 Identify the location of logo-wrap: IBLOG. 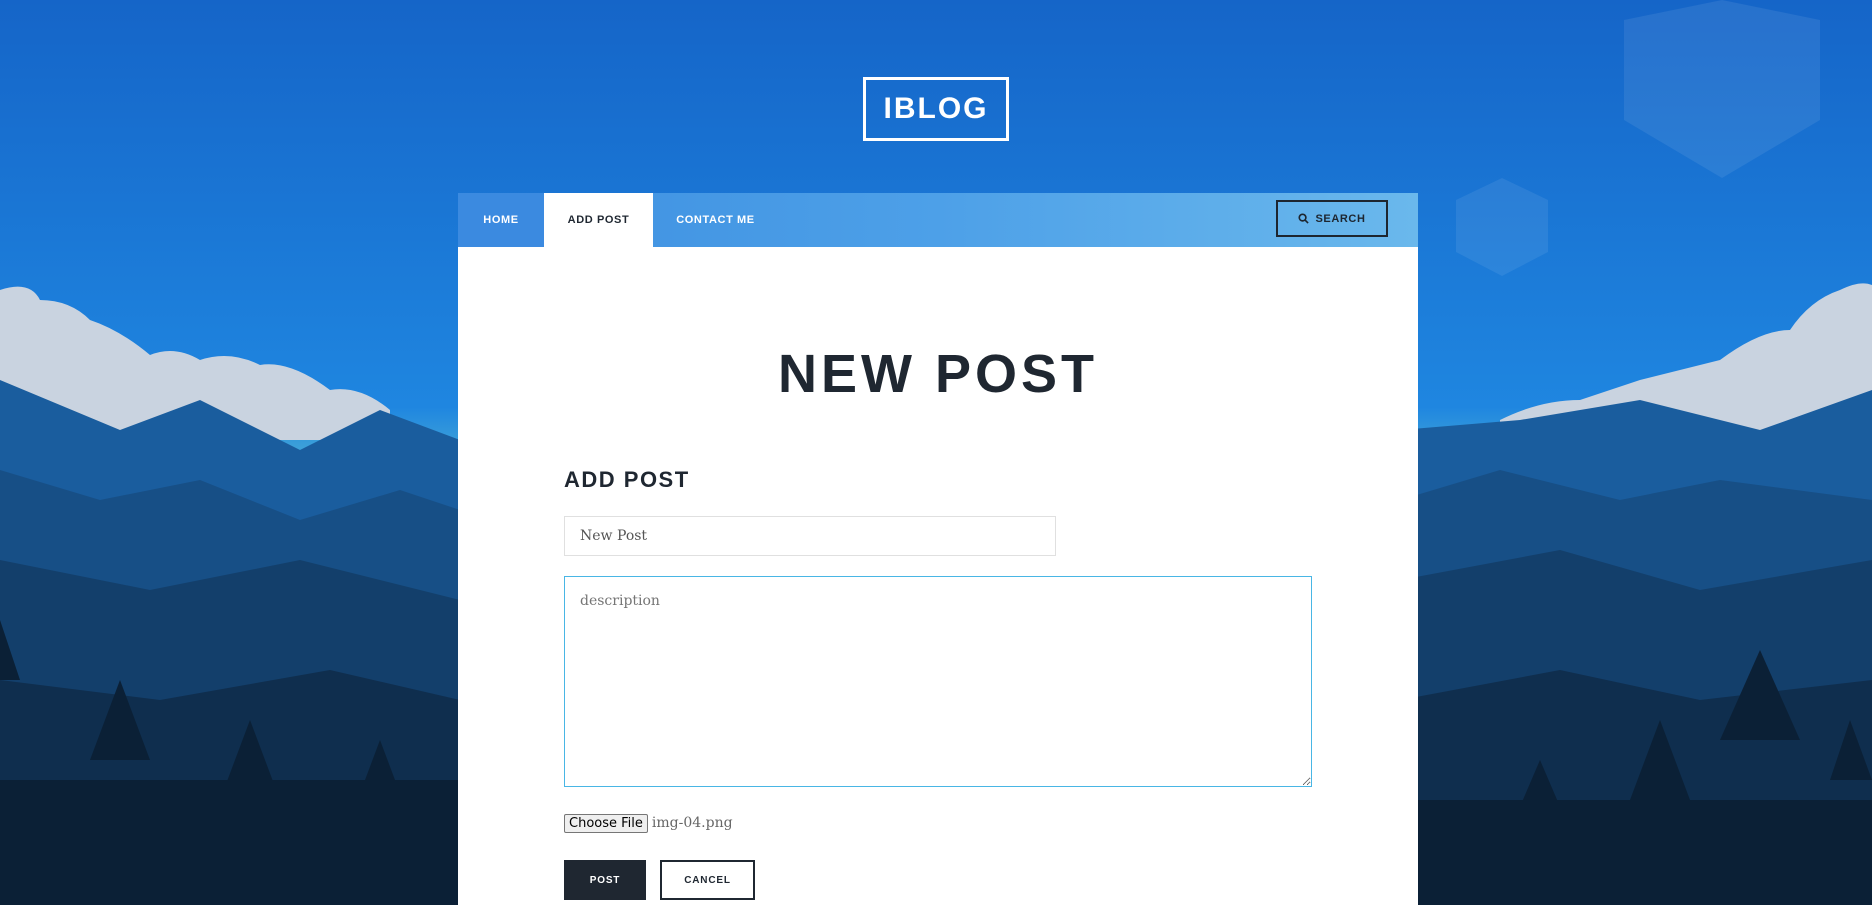
(936, 109).